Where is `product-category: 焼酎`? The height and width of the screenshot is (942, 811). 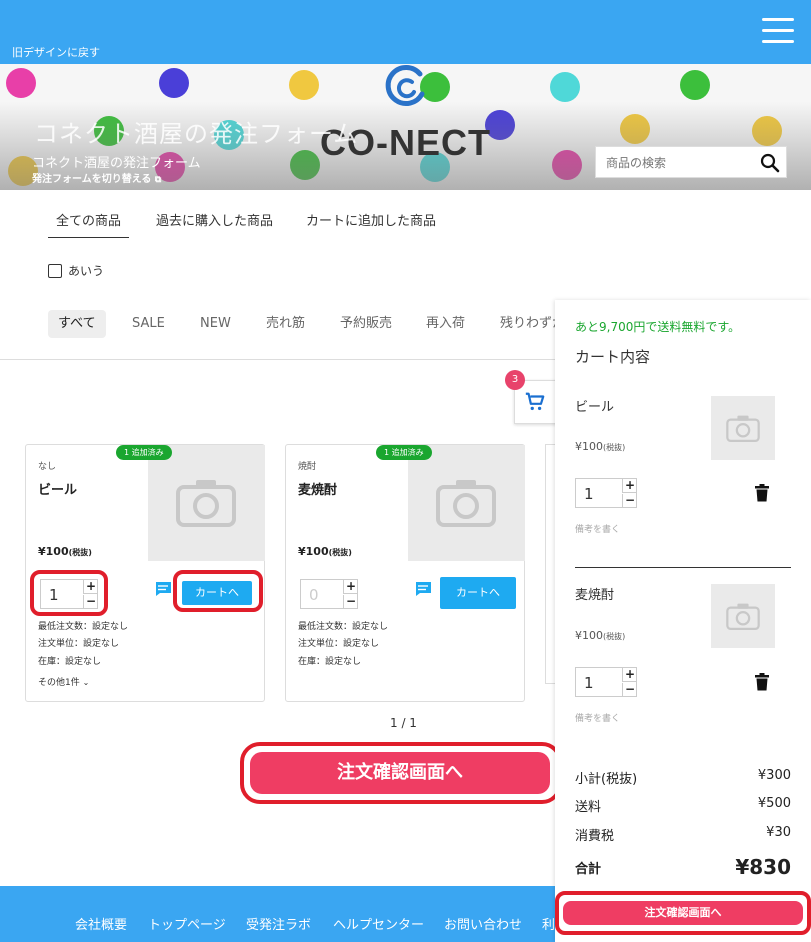
product-category: 焼酎 is located at coordinates (307, 467).